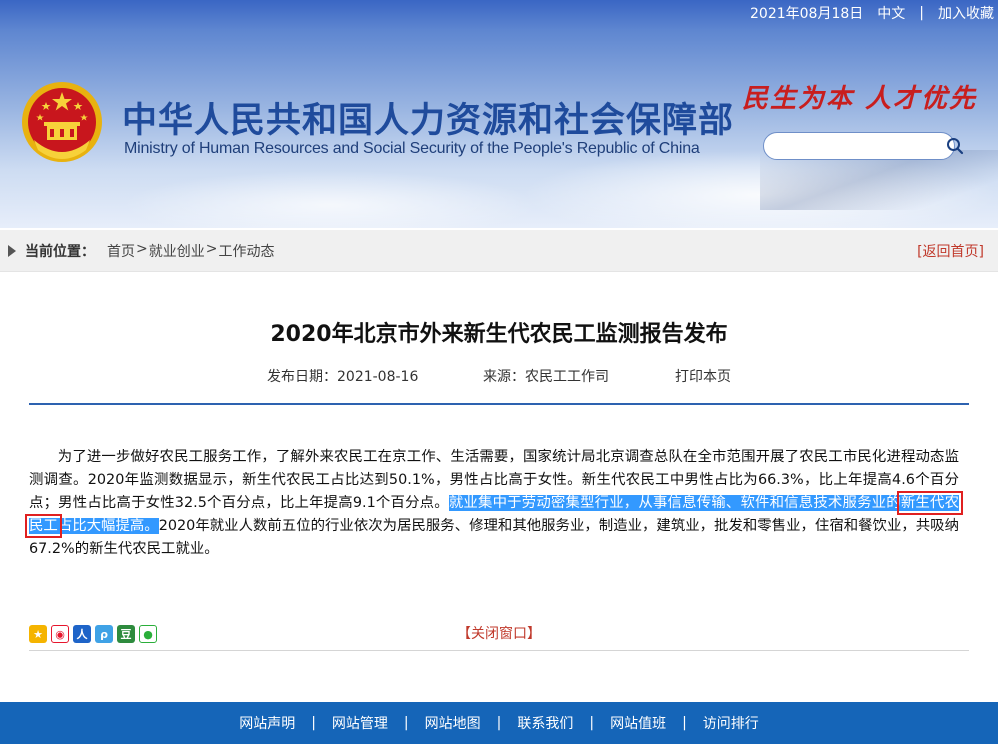 The width and height of the screenshot is (998, 744). I want to click on footer-link-management: 网站管理, so click(360, 723).